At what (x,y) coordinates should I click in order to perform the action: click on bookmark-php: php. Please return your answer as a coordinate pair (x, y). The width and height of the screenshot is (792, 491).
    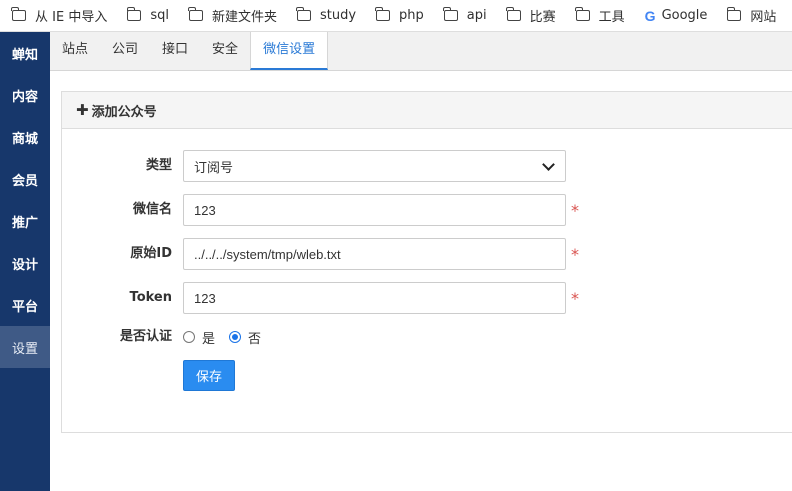
    Looking at the image, I should click on (398, 15).